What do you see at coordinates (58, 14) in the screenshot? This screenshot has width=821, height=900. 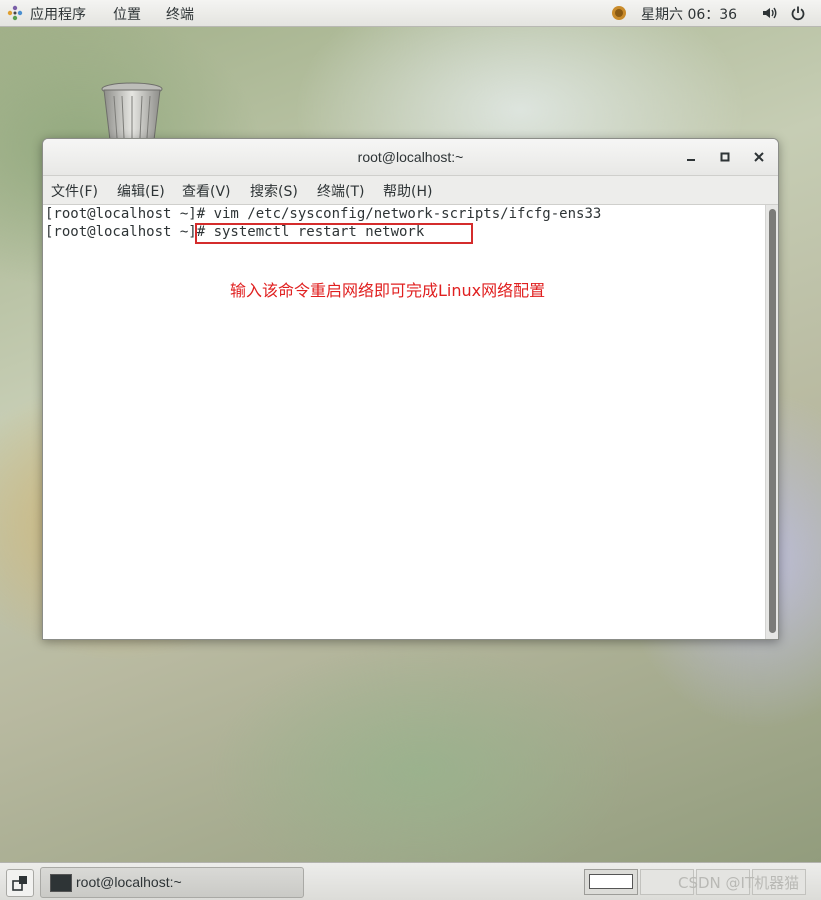 I see `applications-menu: 应用程序` at bounding box center [58, 14].